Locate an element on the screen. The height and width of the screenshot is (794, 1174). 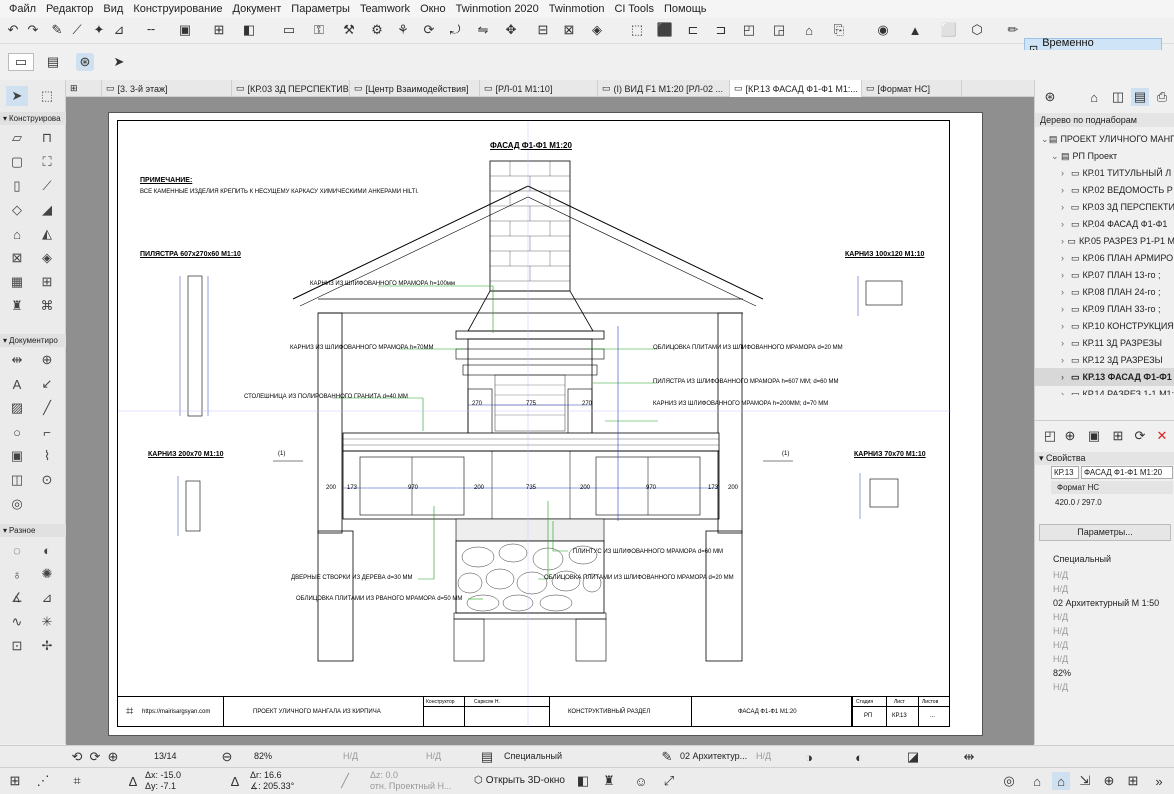
box-icon: ◧ is located at coordinates (583, 781).